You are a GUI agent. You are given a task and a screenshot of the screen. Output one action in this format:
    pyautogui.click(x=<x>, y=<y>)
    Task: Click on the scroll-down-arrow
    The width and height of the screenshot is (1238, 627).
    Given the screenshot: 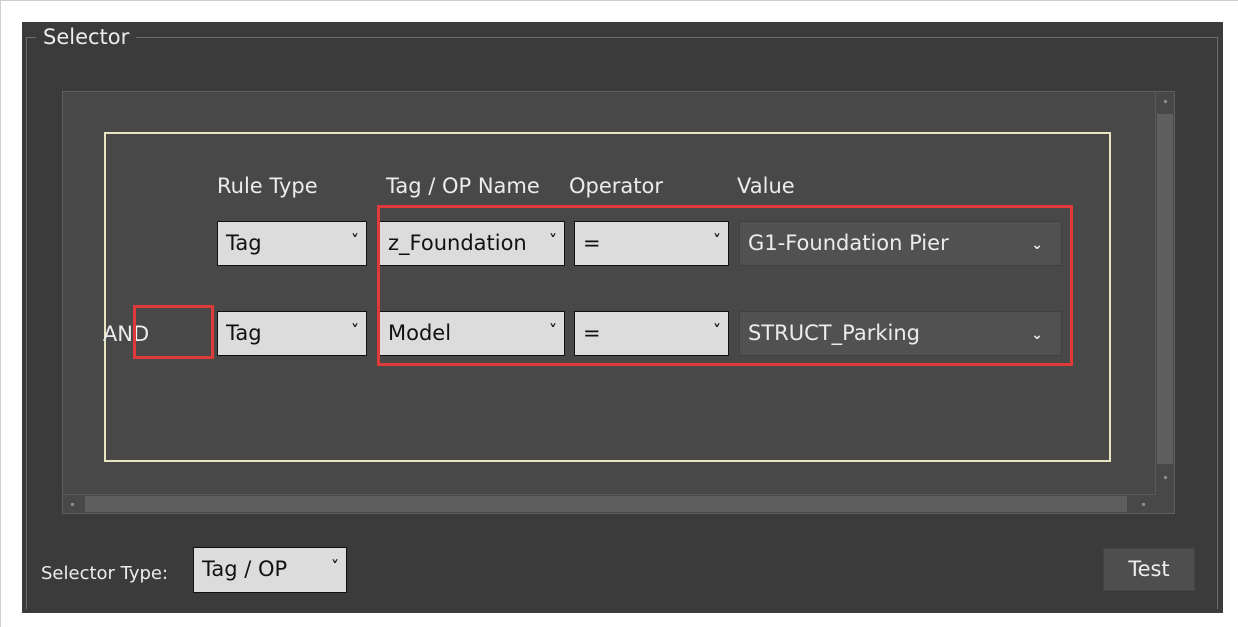 What is the action you would take?
    pyautogui.click(x=1165, y=477)
    